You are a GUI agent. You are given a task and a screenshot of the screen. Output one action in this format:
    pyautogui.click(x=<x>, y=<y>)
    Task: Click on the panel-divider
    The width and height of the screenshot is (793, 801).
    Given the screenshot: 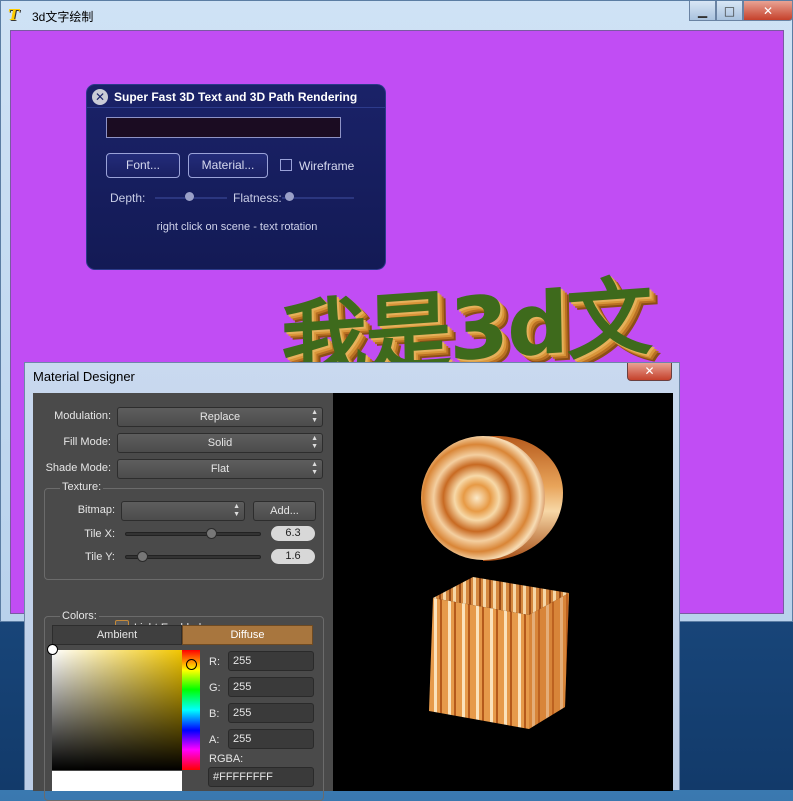 What is the action you would take?
    pyautogui.click(x=236, y=107)
    